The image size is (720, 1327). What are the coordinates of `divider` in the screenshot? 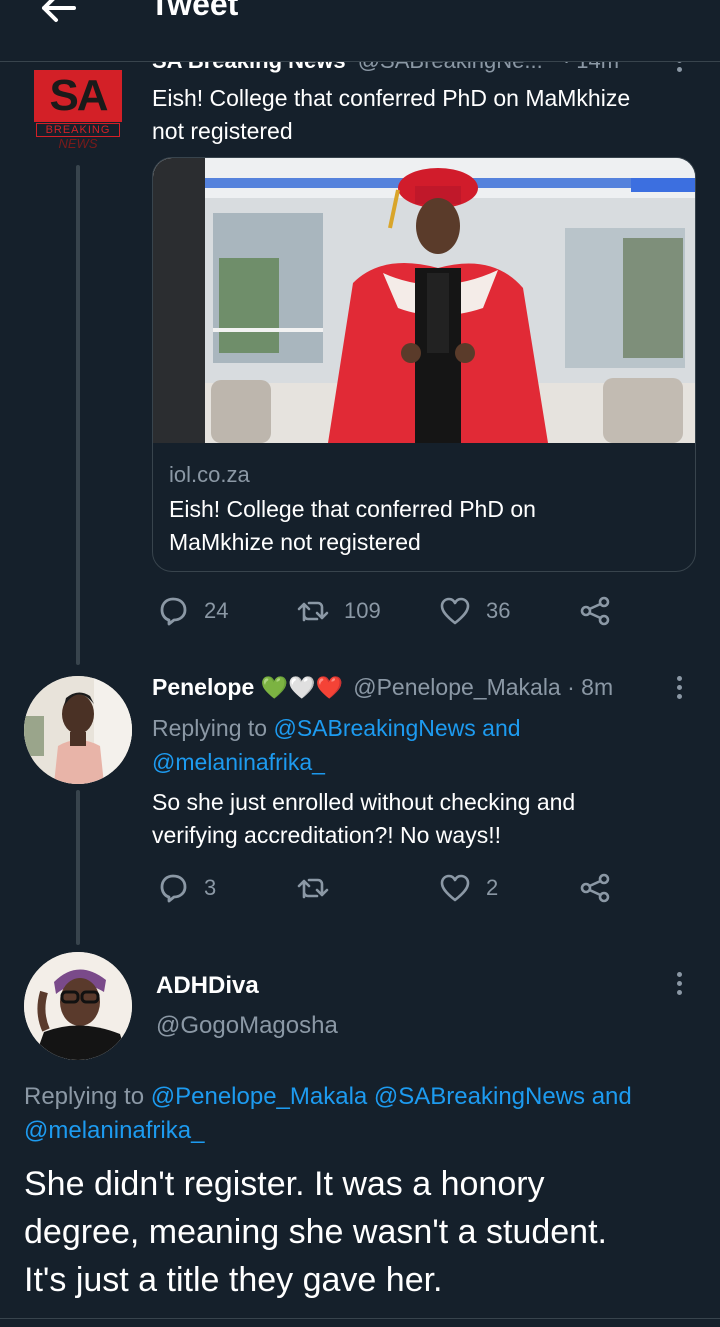 It's located at (360, 1318).